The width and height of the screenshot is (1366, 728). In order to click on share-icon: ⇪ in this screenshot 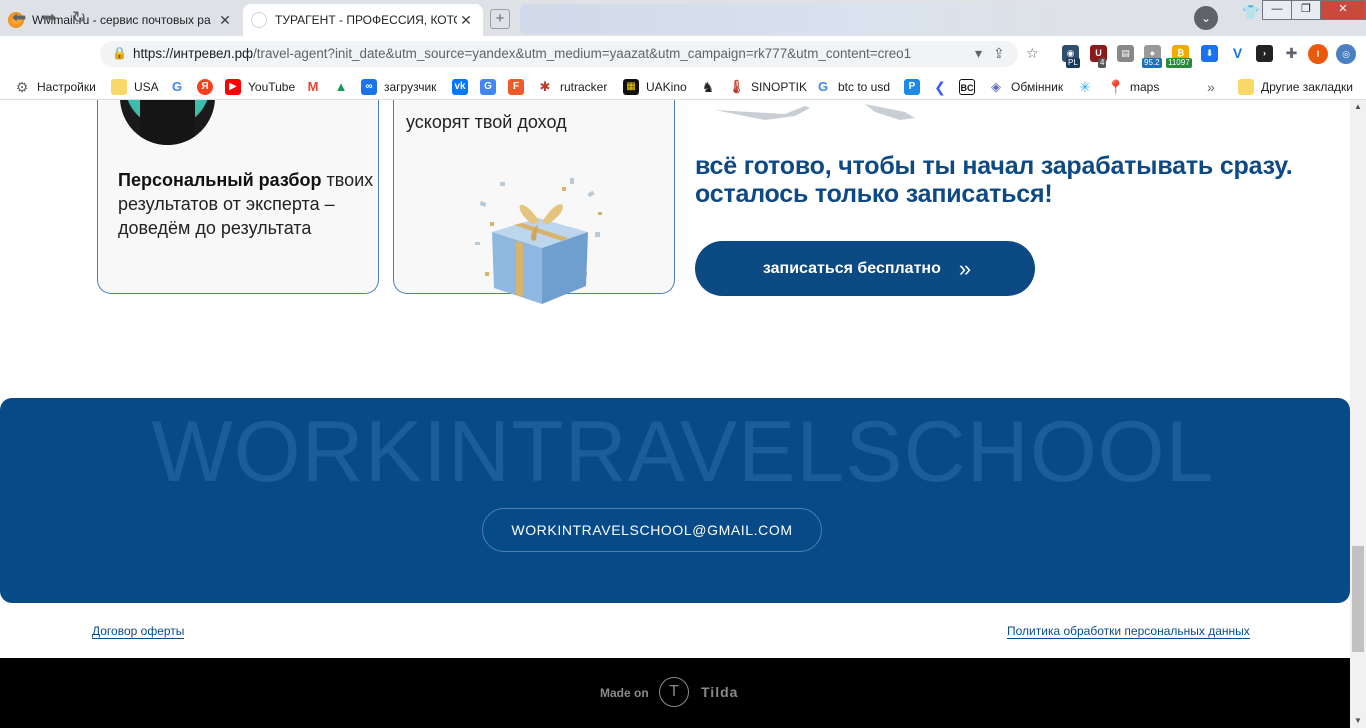, I will do `click(999, 53)`.